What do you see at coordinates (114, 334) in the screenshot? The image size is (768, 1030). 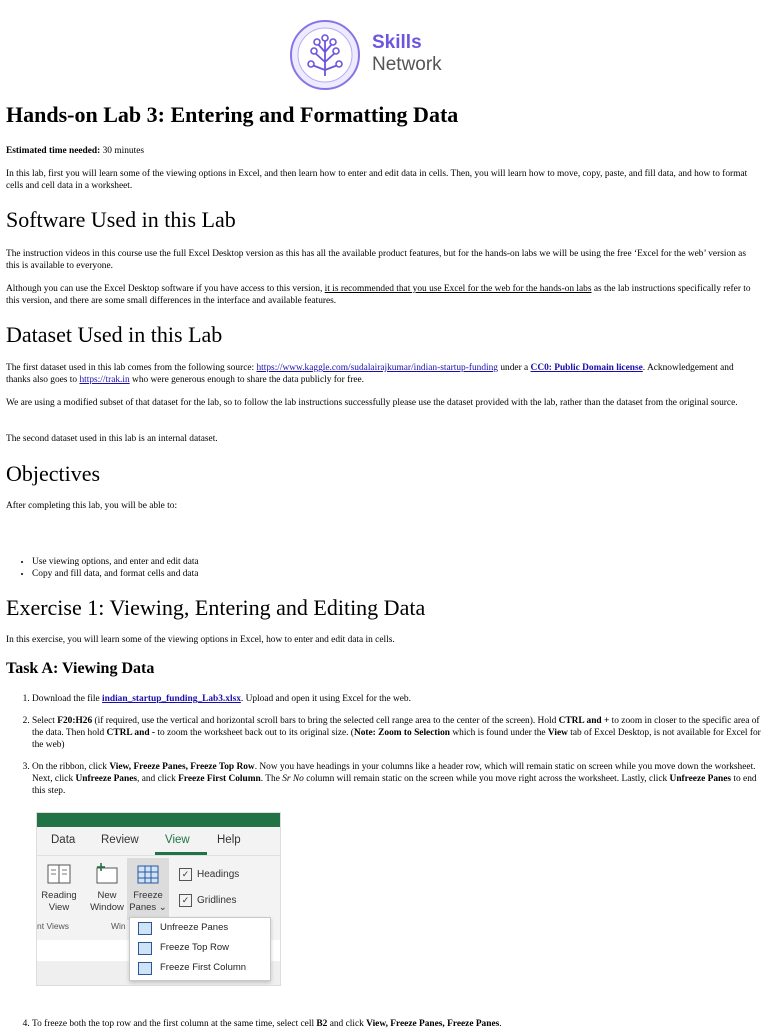 I see `dataset-heading: Dataset Used in this Lab` at bounding box center [114, 334].